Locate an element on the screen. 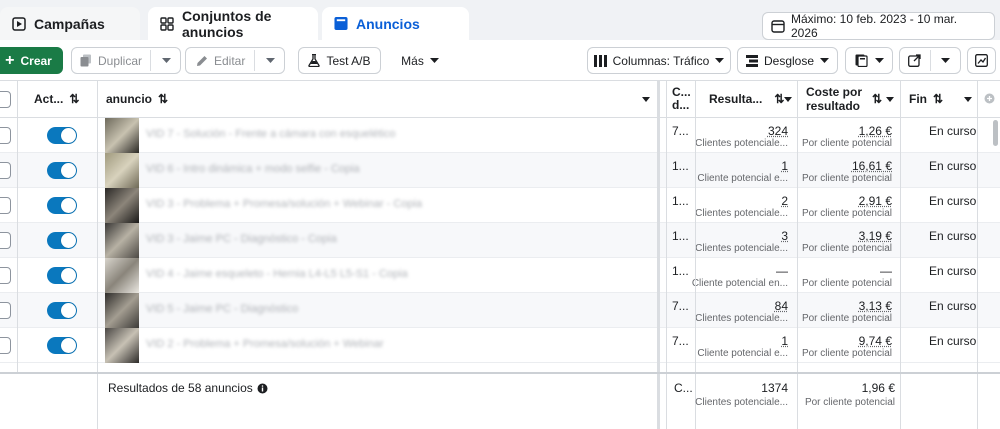 Image resolution: width=1000 pixels, height=429 pixels. ab-test-button: Test A/B is located at coordinates (339, 60).